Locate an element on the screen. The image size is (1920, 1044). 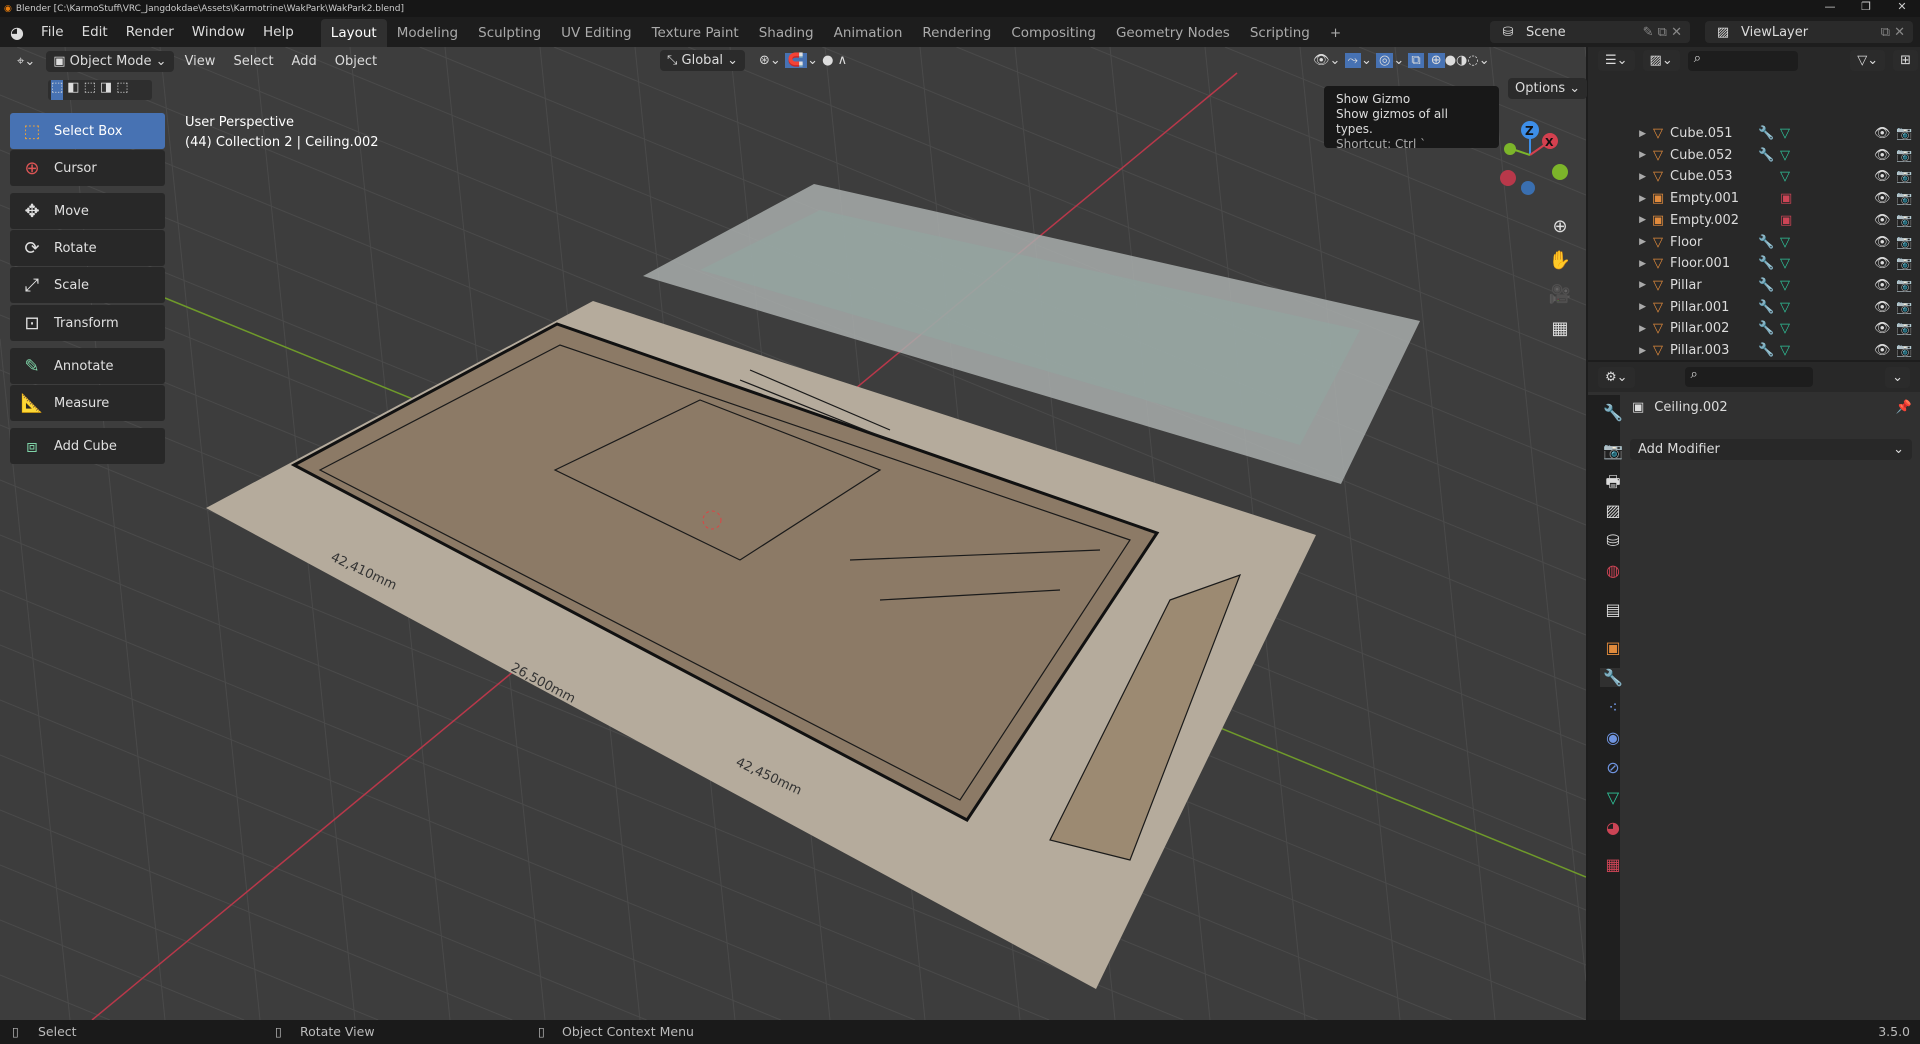
tab-modeling: Modeling is located at coordinates (427, 33).